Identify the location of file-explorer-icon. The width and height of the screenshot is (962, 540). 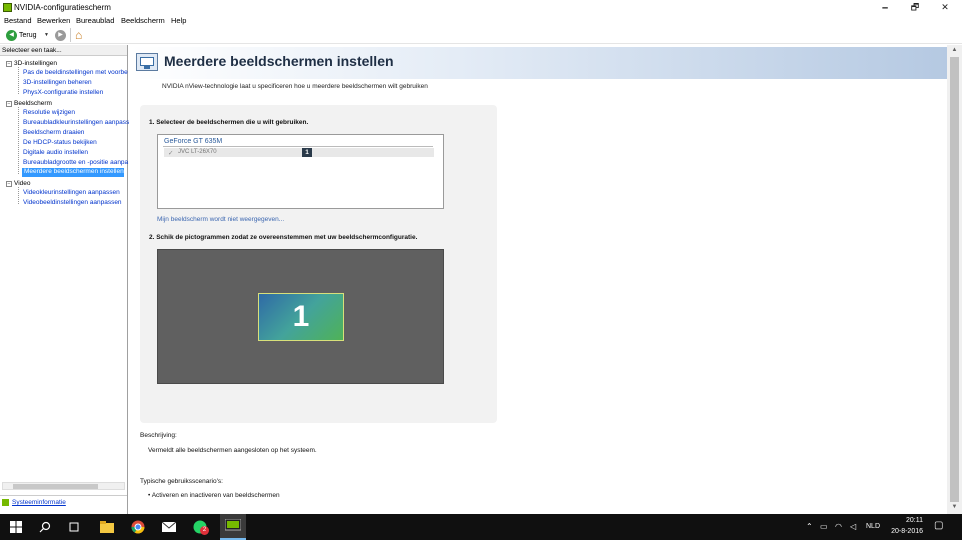
(107, 527).